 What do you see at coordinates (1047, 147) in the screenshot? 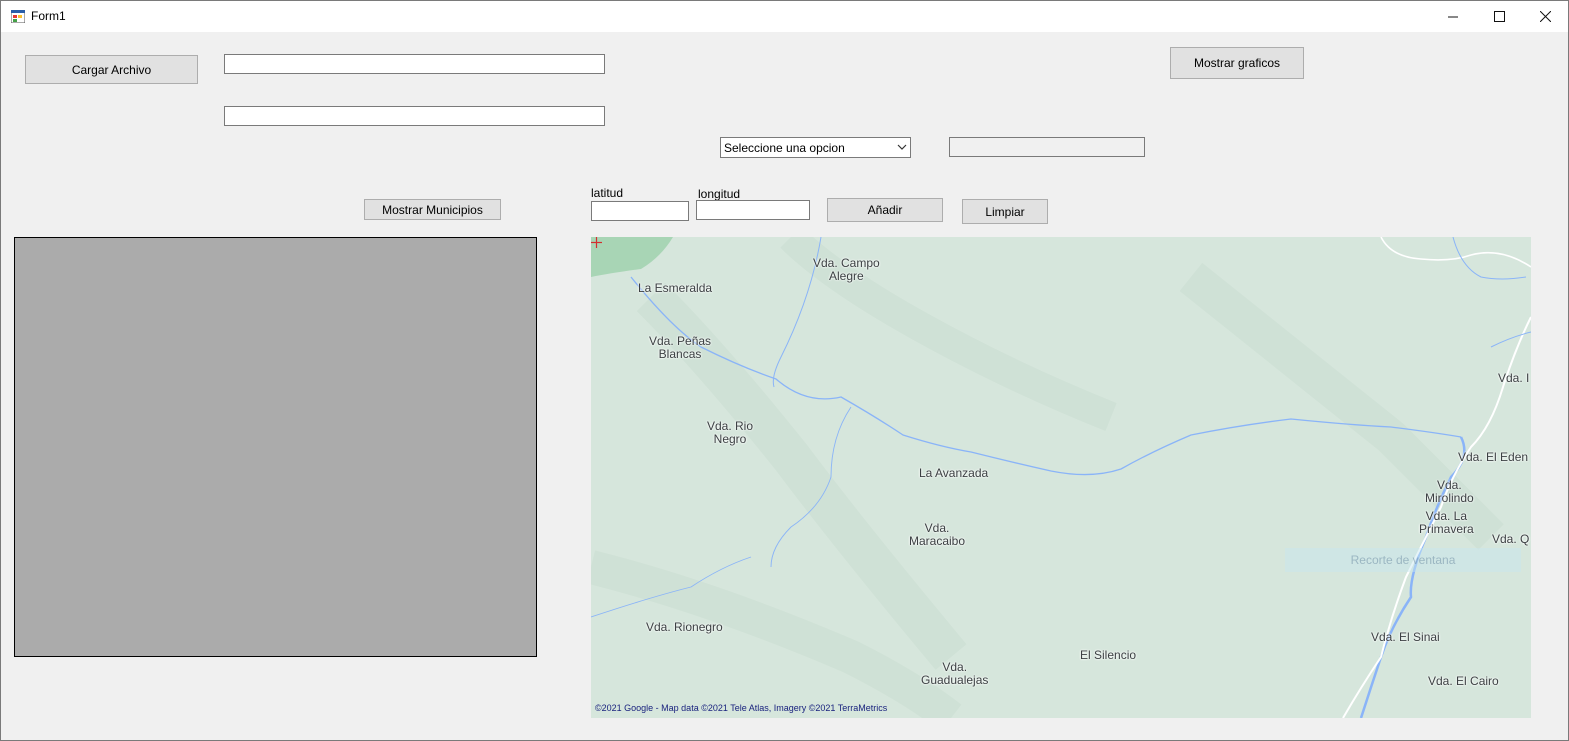
I see `combo-result-field` at bounding box center [1047, 147].